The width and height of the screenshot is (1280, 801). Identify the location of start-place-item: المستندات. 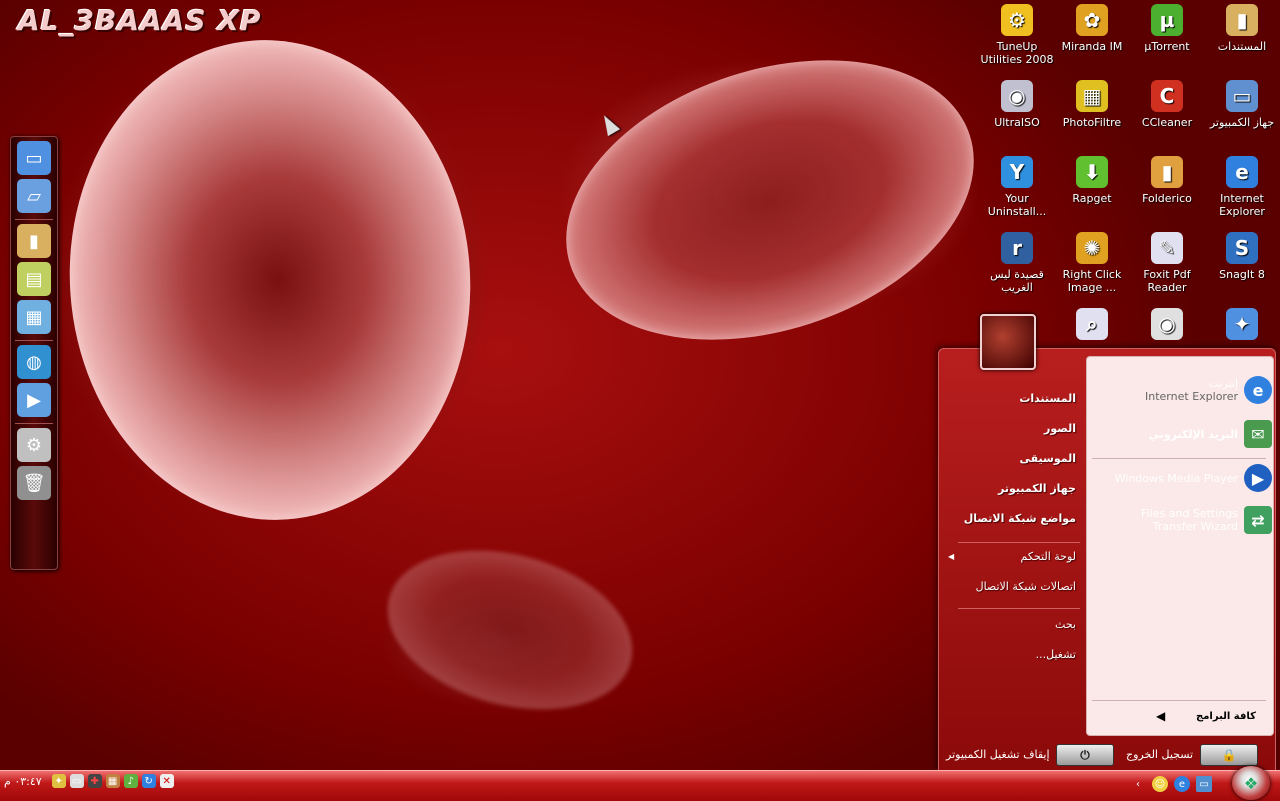
(1047, 398).